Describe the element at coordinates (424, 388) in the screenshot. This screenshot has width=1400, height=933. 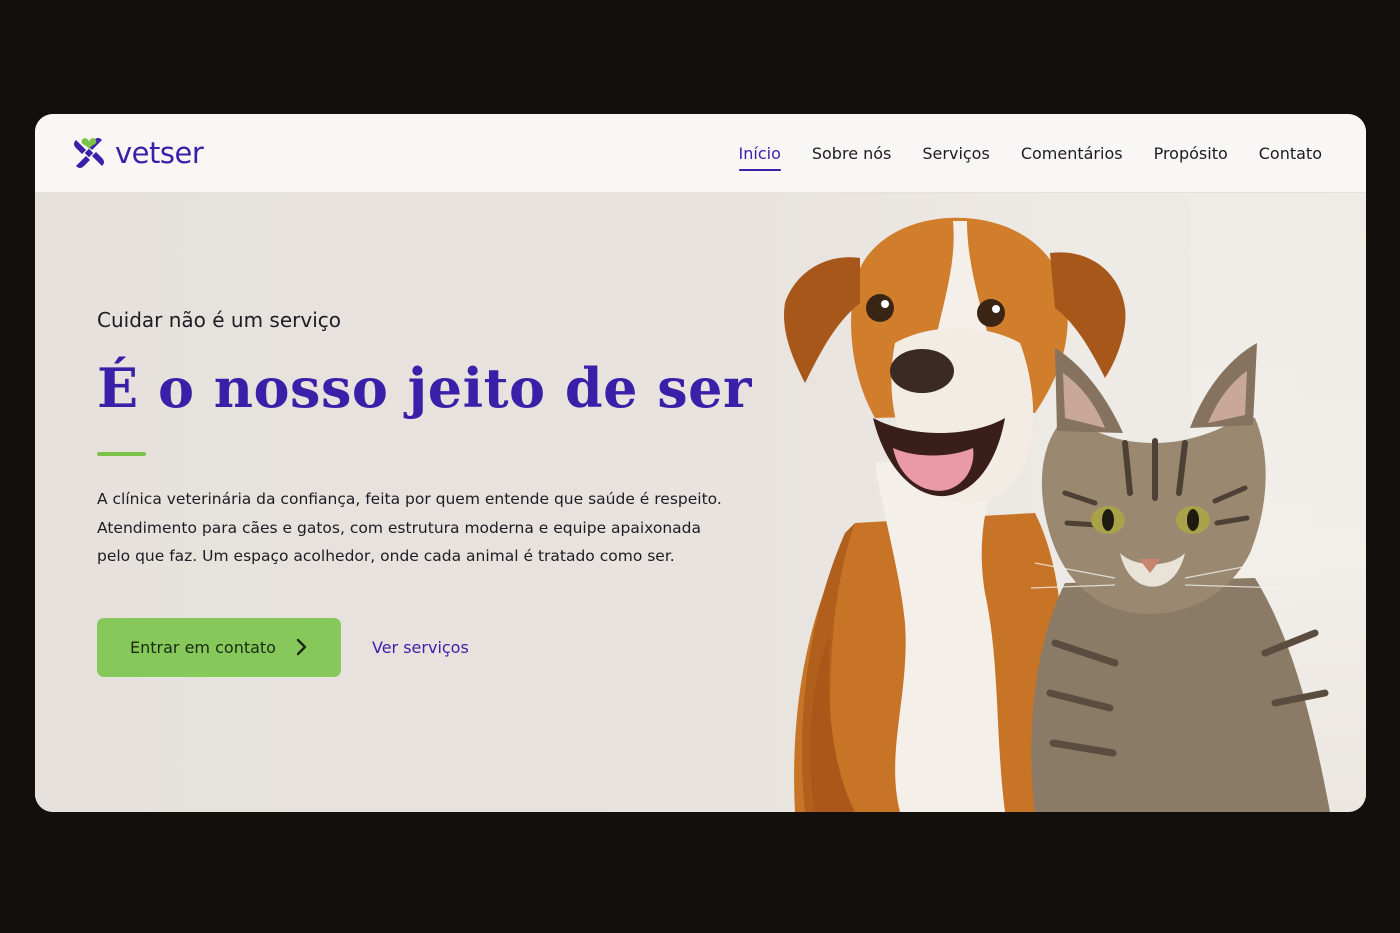
I see `hero-headline: É o nosso jeito de ser` at that location.